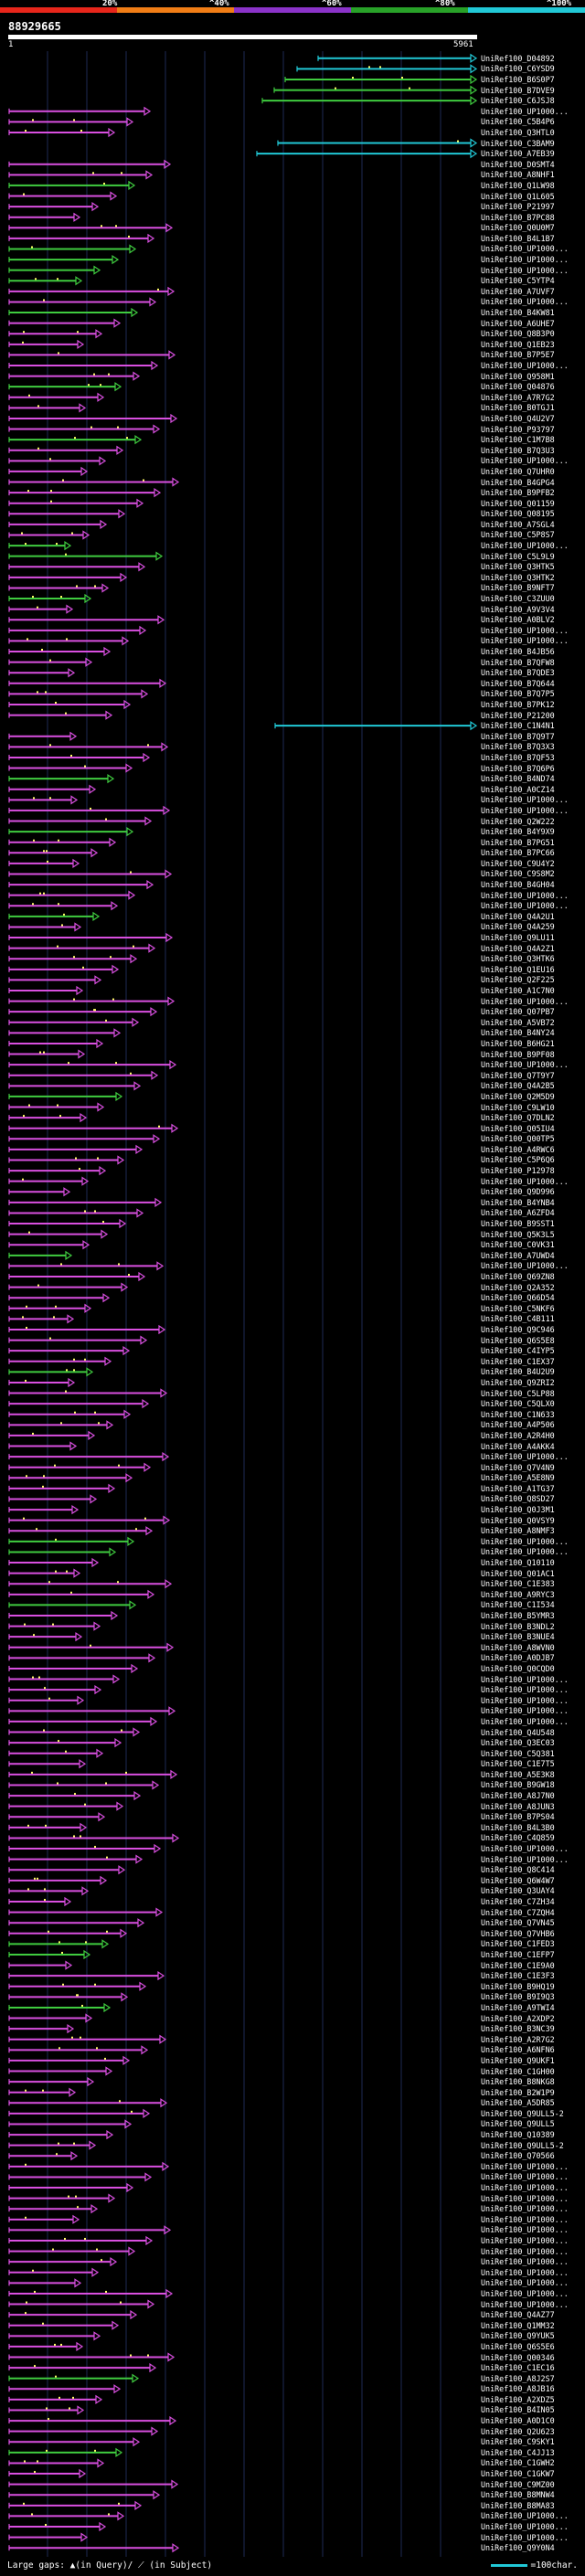 This screenshot has width=585, height=2576. Describe the element at coordinates (518, 2367) in the screenshot. I see `hit-label-link: UniRef100_C1EC16` at that location.